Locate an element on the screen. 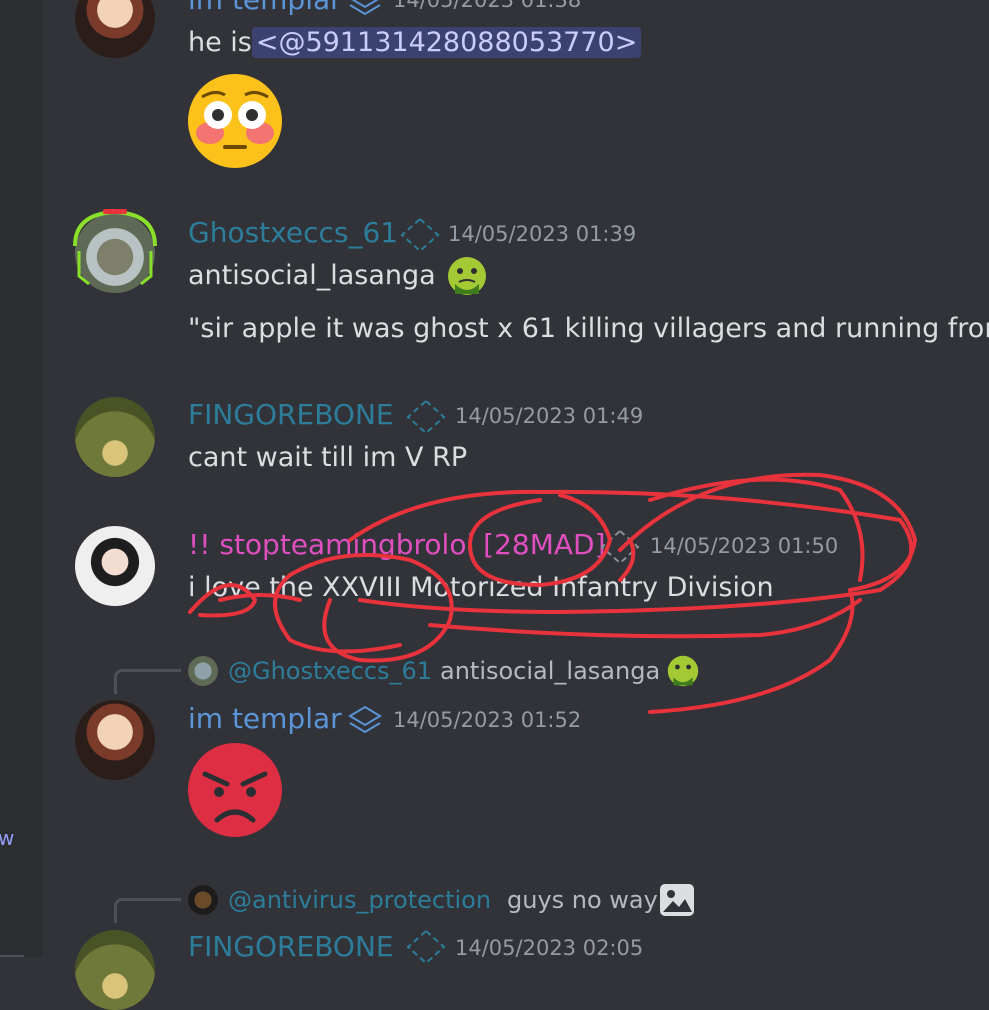  message-text: antisocial_lasanga is located at coordinates (312, 275).